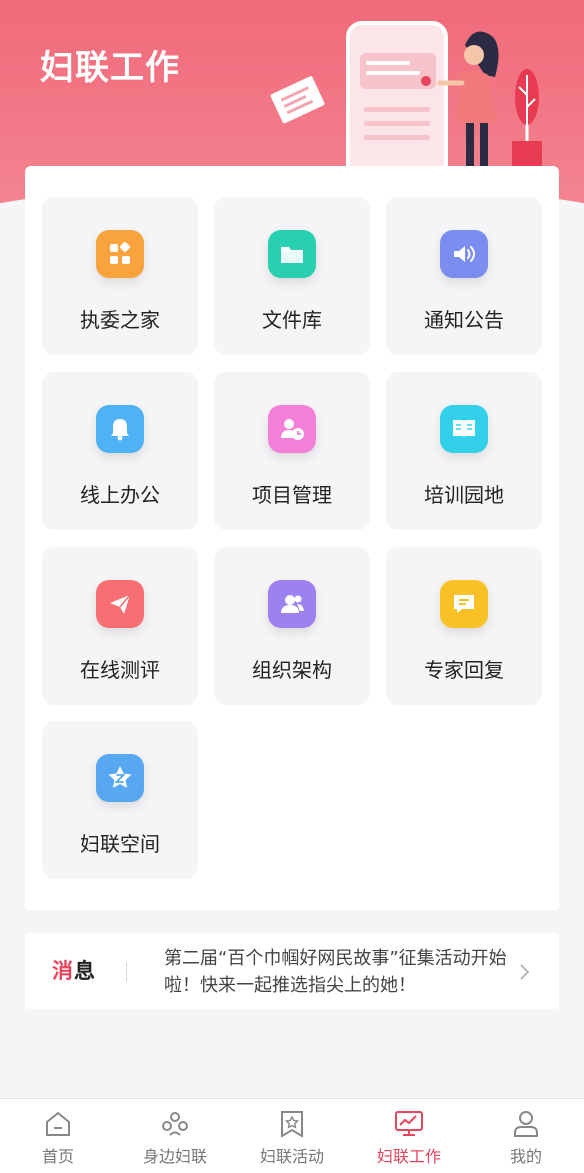 The width and height of the screenshot is (584, 1173). I want to click on tab-label: 首页, so click(57, 1156).